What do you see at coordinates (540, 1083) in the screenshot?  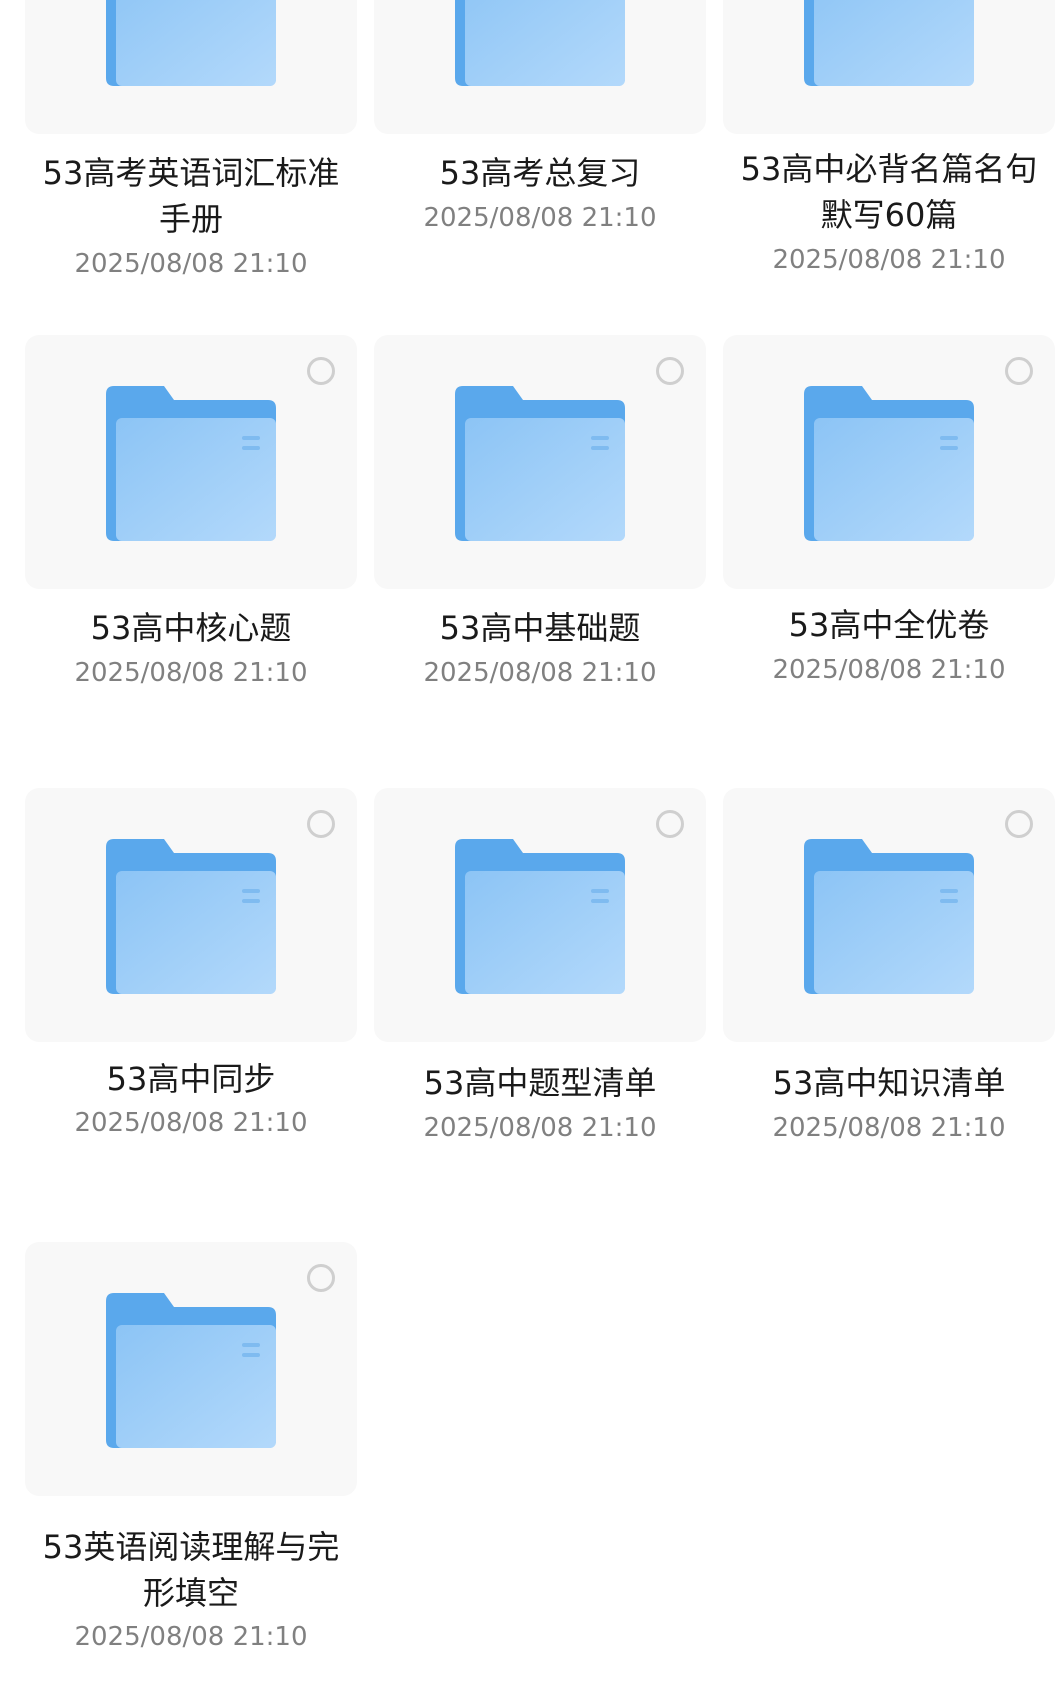 I see `folder-name: 53高中题型清单` at bounding box center [540, 1083].